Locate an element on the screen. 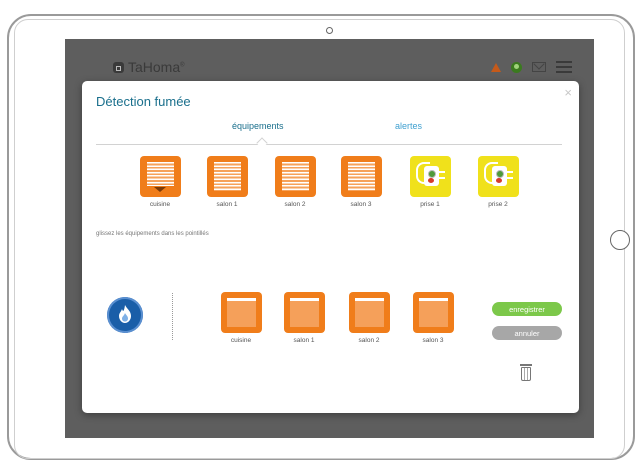  target-cuisine: cuisine is located at coordinates (241, 318).